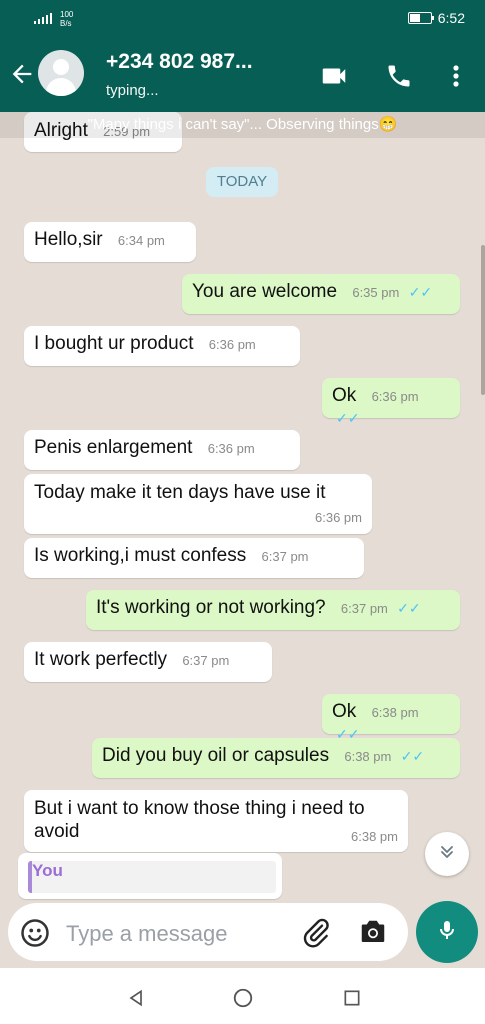 The width and height of the screenshot is (485, 1024). I want to click on message-outgoing: It's working or not working? 6:37 pm ✓✓, so click(273, 610).